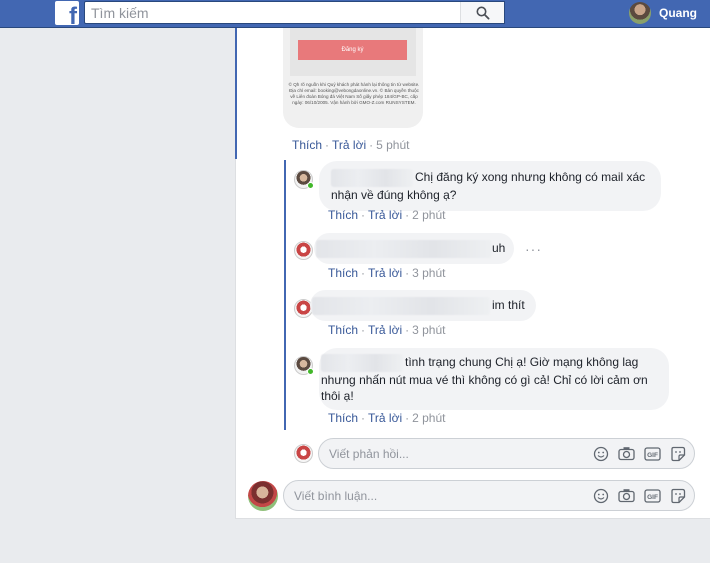  I want to click on reply-input-box: GIF, so click(506, 453).